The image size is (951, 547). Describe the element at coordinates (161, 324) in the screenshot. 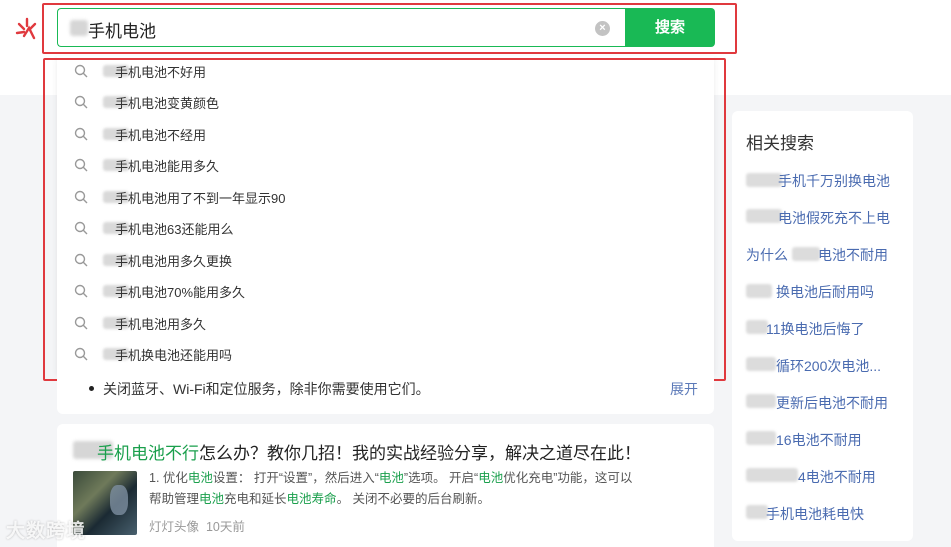

I see `suggestion-label: 手机电池用多久` at that location.